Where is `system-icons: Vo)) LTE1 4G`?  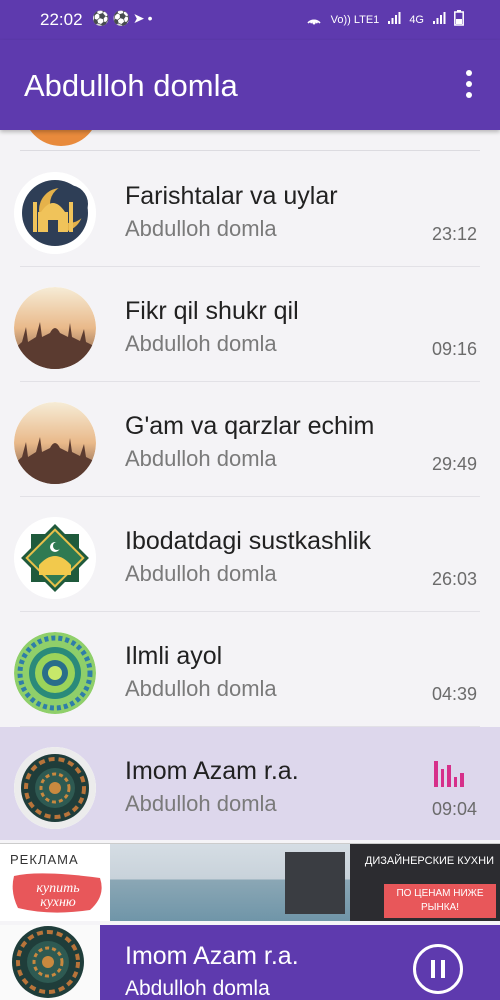 system-icons: Vo)) LTE1 4G is located at coordinates (384, 19).